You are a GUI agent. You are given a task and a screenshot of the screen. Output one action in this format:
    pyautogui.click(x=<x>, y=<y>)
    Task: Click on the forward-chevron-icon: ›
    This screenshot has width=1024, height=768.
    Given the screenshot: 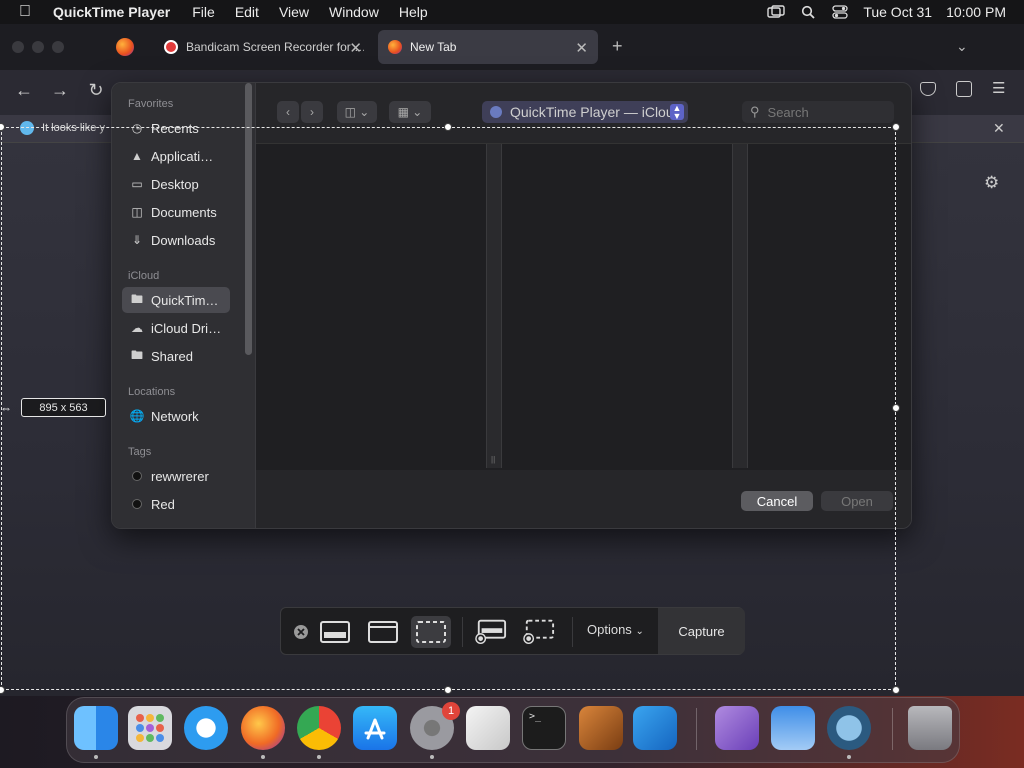 What is the action you would take?
    pyautogui.click(x=312, y=112)
    